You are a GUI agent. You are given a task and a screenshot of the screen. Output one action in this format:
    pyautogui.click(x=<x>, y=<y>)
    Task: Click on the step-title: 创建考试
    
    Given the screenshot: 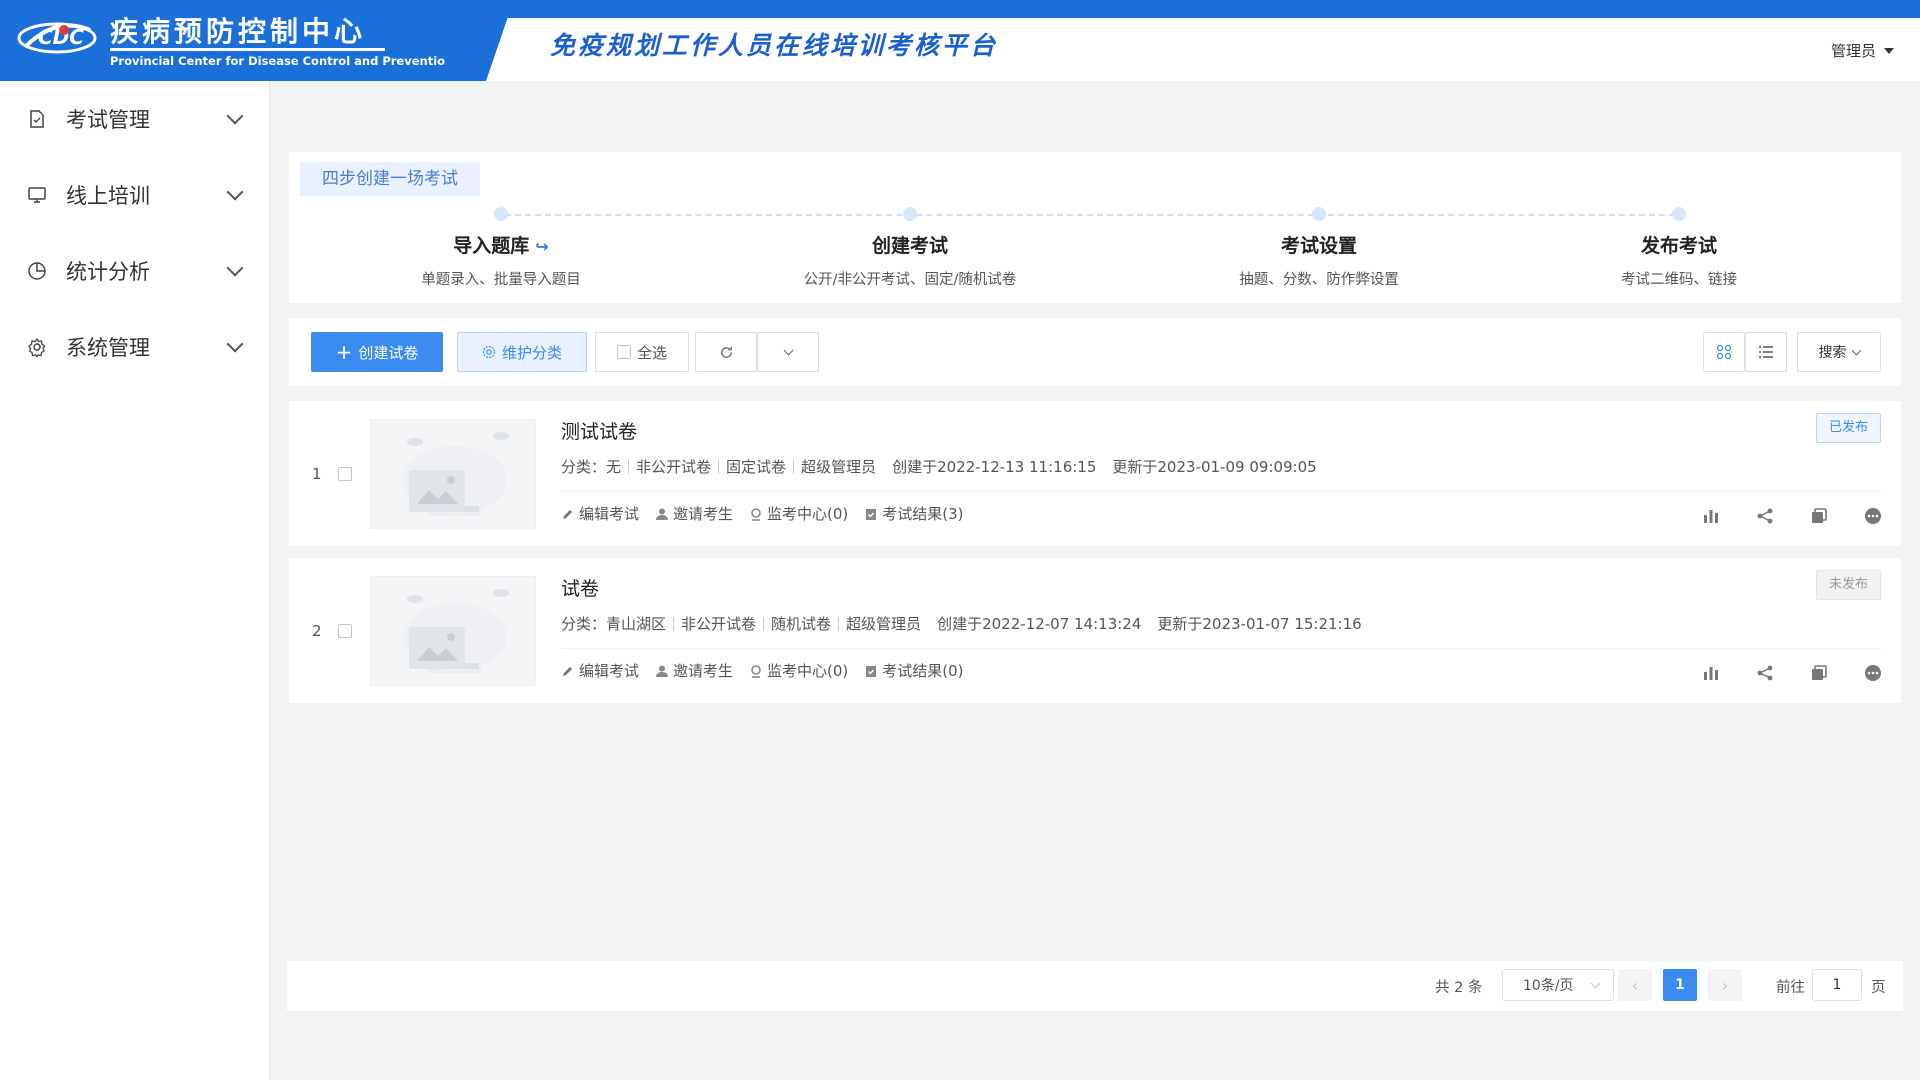 What is the action you would take?
    pyautogui.click(x=909, y=246)
    